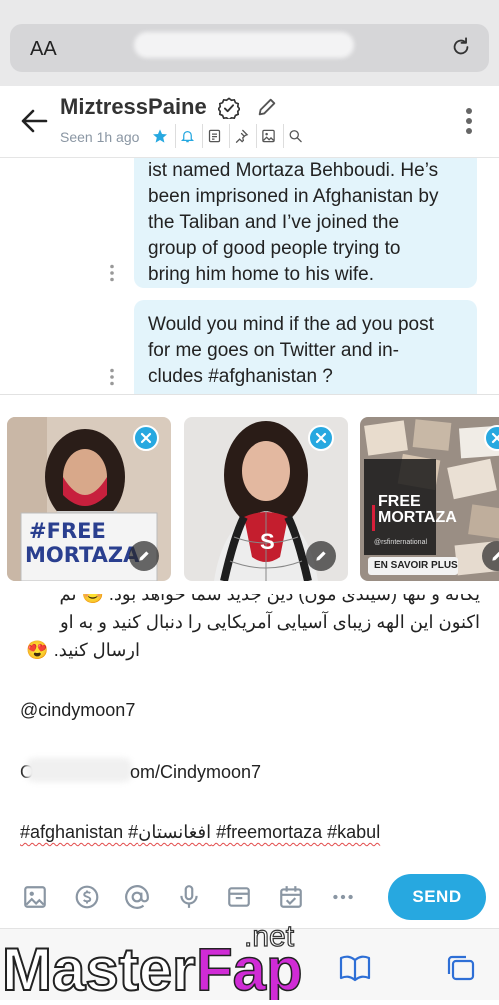 This screenshot has width=499, height=1005. I want to click on notification-bell-icon, so click(187, 136).